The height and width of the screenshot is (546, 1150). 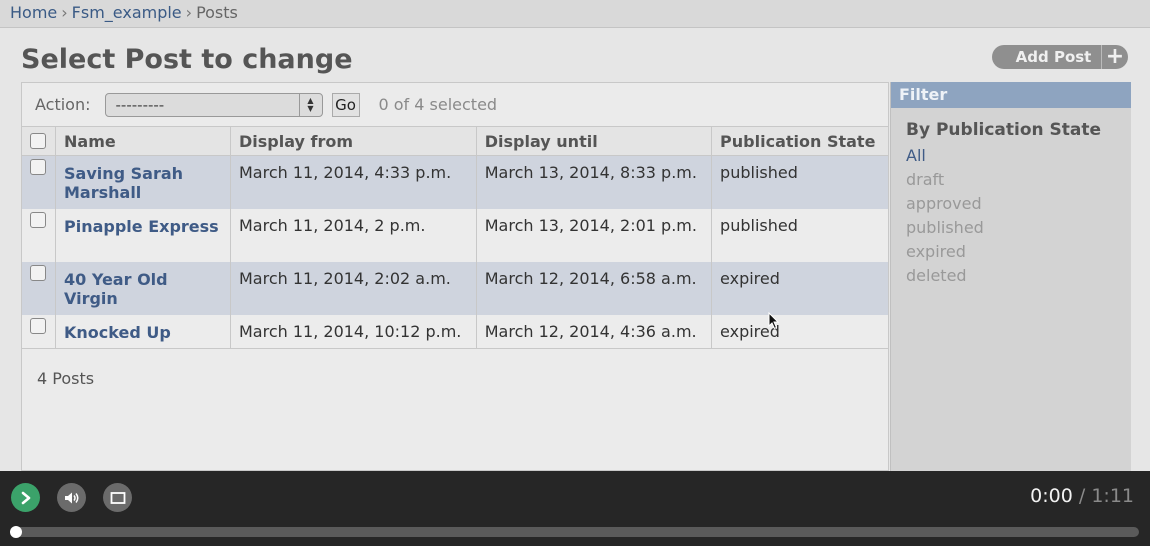 I want to click on post-name-link: Knocked Up, so click(x=143, y=331).